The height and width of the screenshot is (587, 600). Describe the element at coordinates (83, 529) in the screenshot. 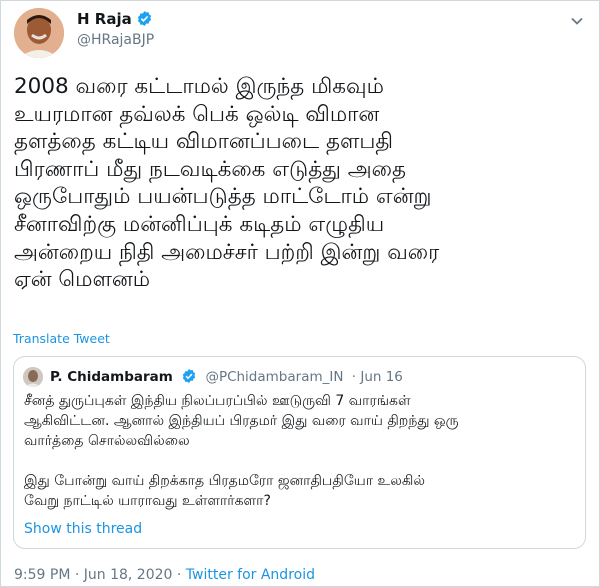

I see `show-thread-link: Show this thread` at that location.